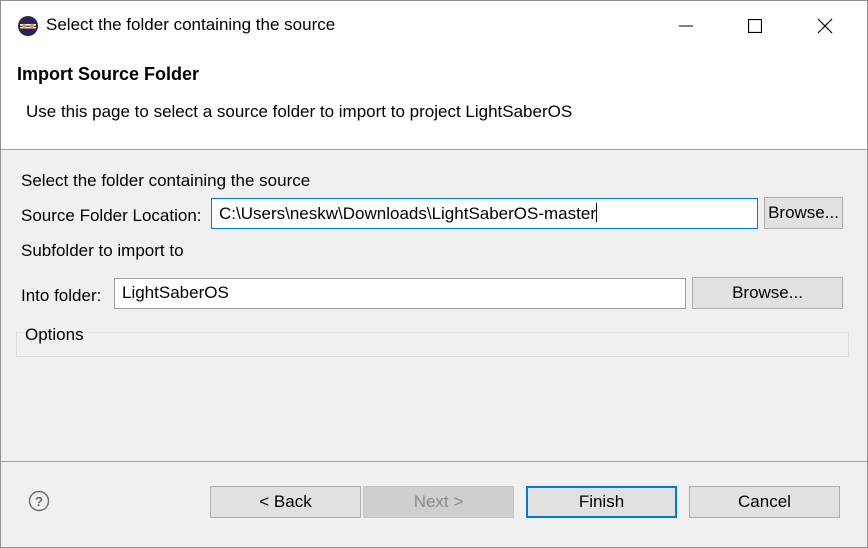 This screenshot has height=548, width=868. What do you see at coordinates (285, 502) in the screenshot?
I see `back-button: < Back` at bounding box center [285, 502].